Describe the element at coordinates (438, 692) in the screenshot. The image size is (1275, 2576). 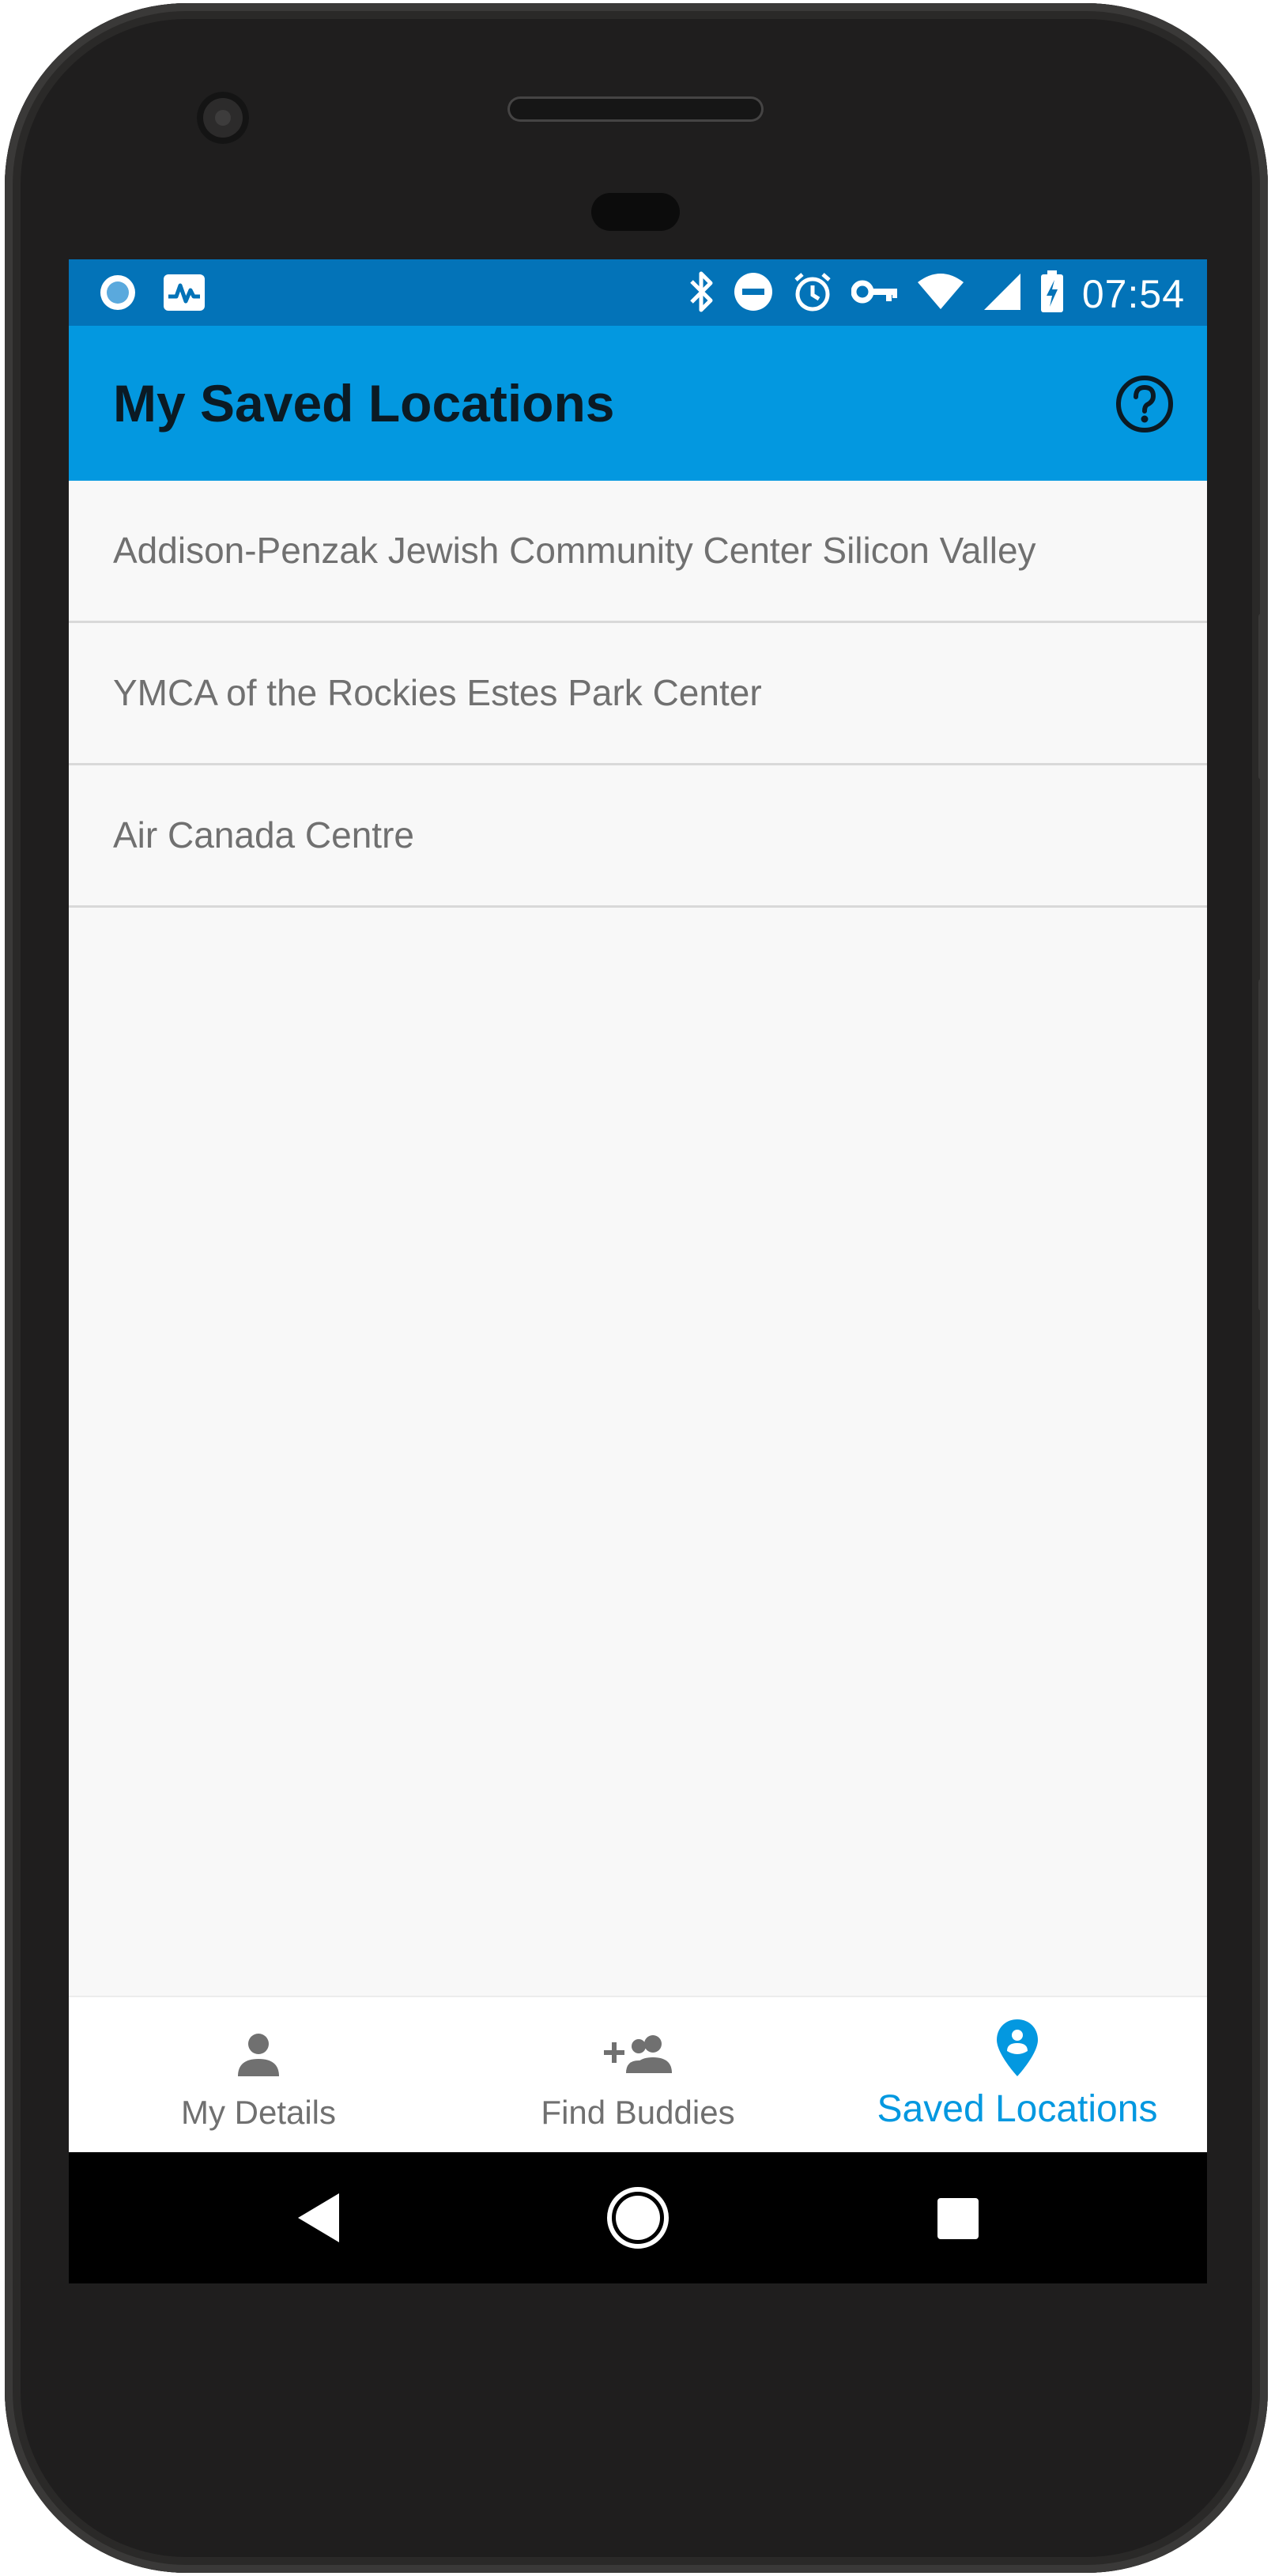
I see `location-name: YMCA of the Rockies Estes Park Center` at that location.